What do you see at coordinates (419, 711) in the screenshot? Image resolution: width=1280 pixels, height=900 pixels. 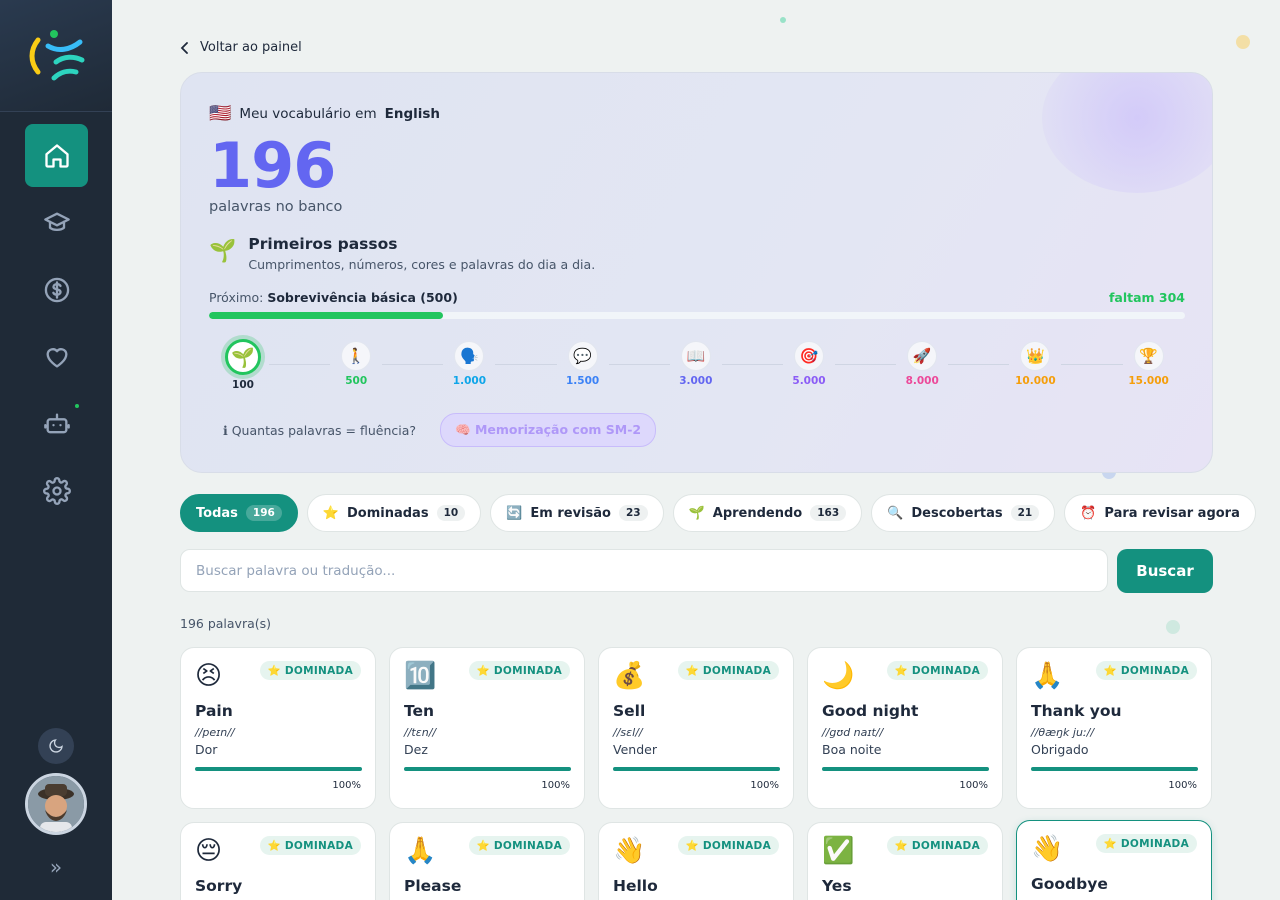 I see `word-text: Ten` at bounding box center [419, 711].